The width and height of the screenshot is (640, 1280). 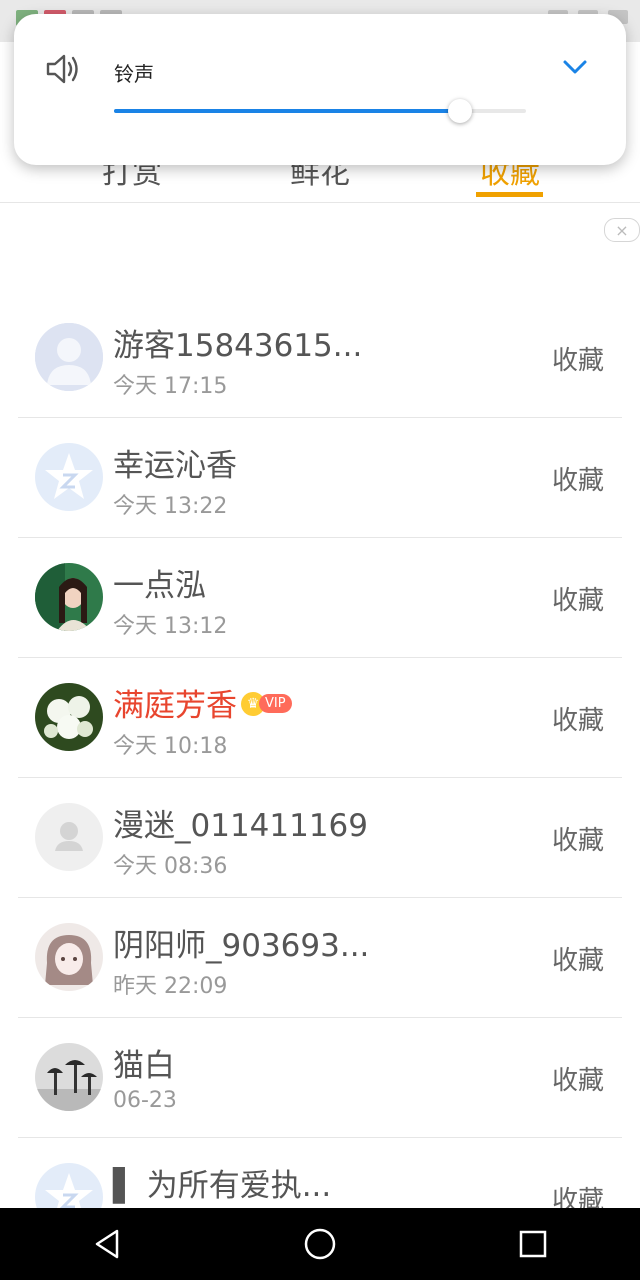 What do you see at coordinates (144, 1066) in the screenshot?
I see `user-name: 猫白` at bounding box center [144, 1066].